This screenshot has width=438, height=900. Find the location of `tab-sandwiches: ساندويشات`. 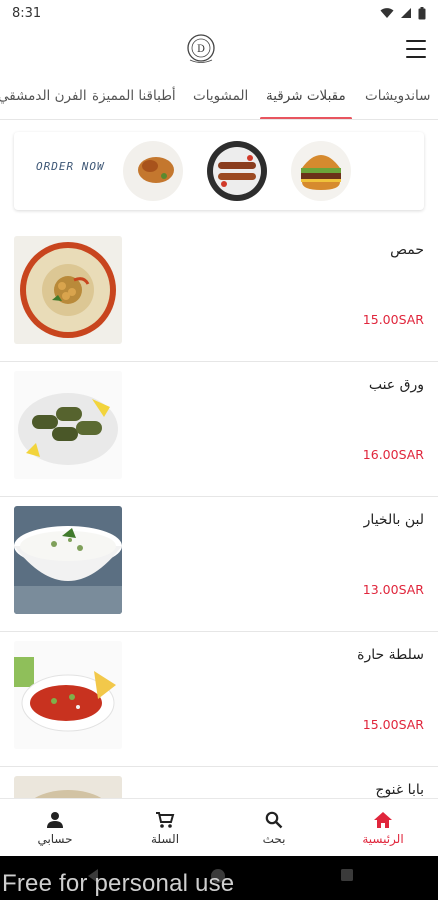

tab-sandwiches: ساندويشات is located at coordinates (397, 96).